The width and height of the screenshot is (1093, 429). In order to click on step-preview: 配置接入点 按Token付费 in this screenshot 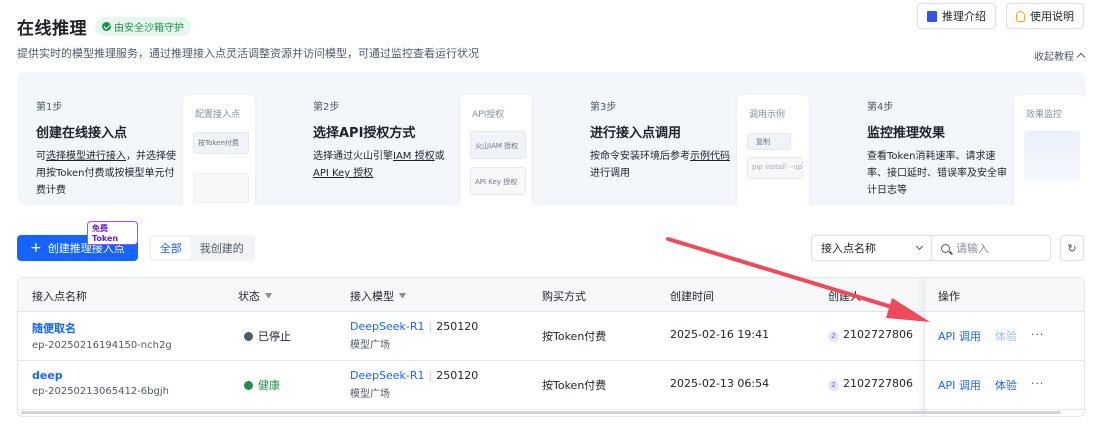, I will do `click(219, 150)`.